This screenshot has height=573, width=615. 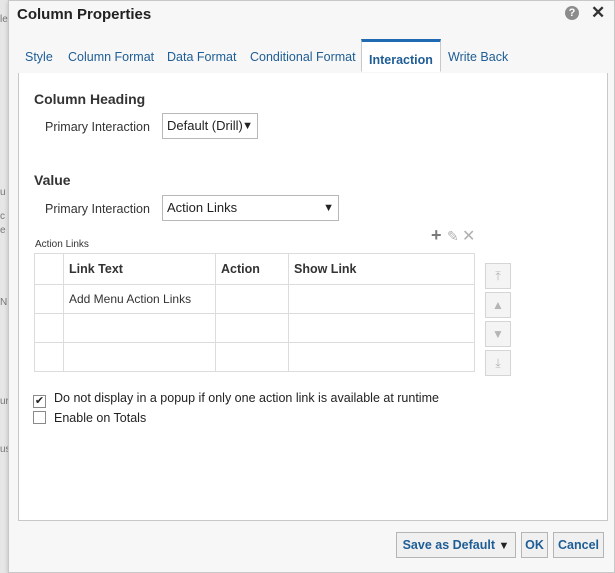 I want to click on tab-column-format: Column Format, so click(x=111, y=57).